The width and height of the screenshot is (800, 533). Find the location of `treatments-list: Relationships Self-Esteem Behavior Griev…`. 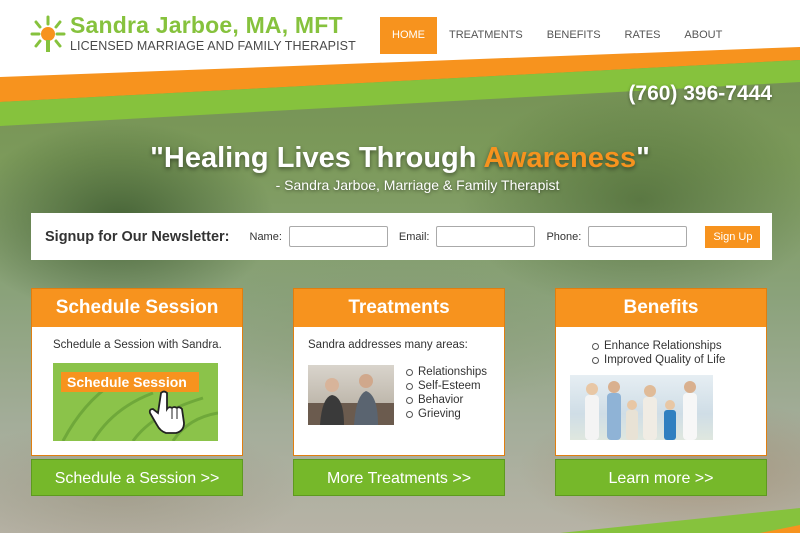

treatments-list: Relationships Self-Esteem Behavior Griev… is located at coordinates (446, 395).